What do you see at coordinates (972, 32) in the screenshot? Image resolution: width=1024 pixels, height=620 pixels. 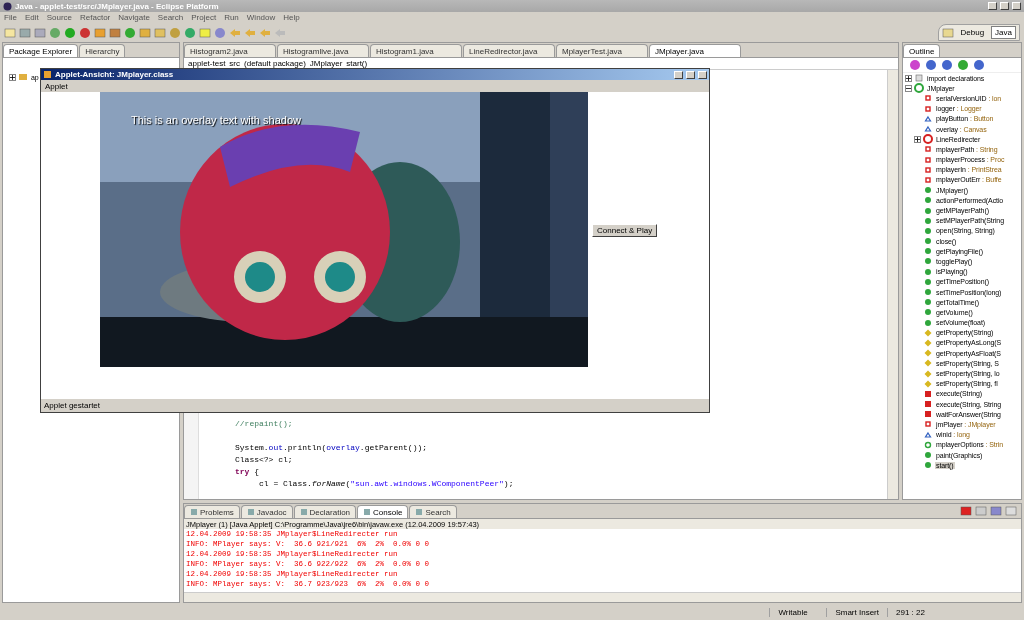 I see `perspective-button: Debug` at bounding box center [972, 32].